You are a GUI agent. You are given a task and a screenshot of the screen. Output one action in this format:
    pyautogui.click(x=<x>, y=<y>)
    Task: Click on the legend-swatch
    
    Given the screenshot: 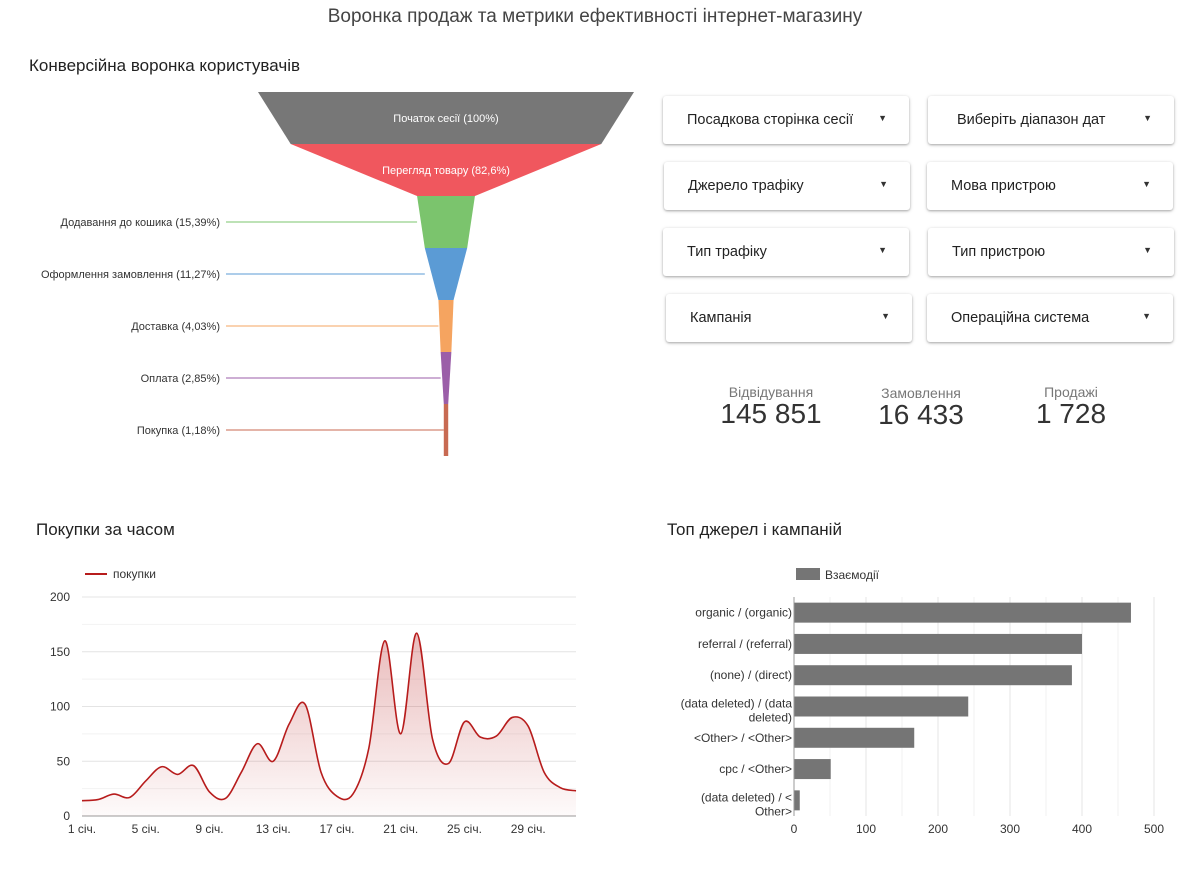 What is the action you would take?
    pyautogui.click(x=808, y=574)
    